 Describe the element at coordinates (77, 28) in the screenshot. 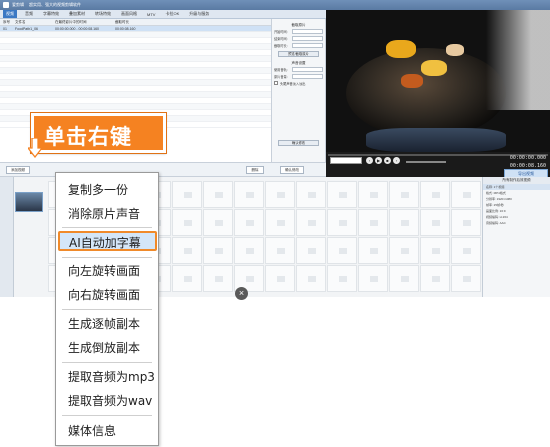

I see `row-time: 00:00:00.000 - 00:00:08.160` at that location.